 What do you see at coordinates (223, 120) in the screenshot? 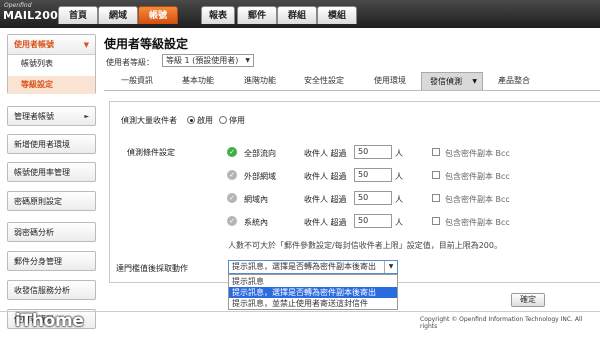
I see `disable-radio` at bounding box center [223, 120].